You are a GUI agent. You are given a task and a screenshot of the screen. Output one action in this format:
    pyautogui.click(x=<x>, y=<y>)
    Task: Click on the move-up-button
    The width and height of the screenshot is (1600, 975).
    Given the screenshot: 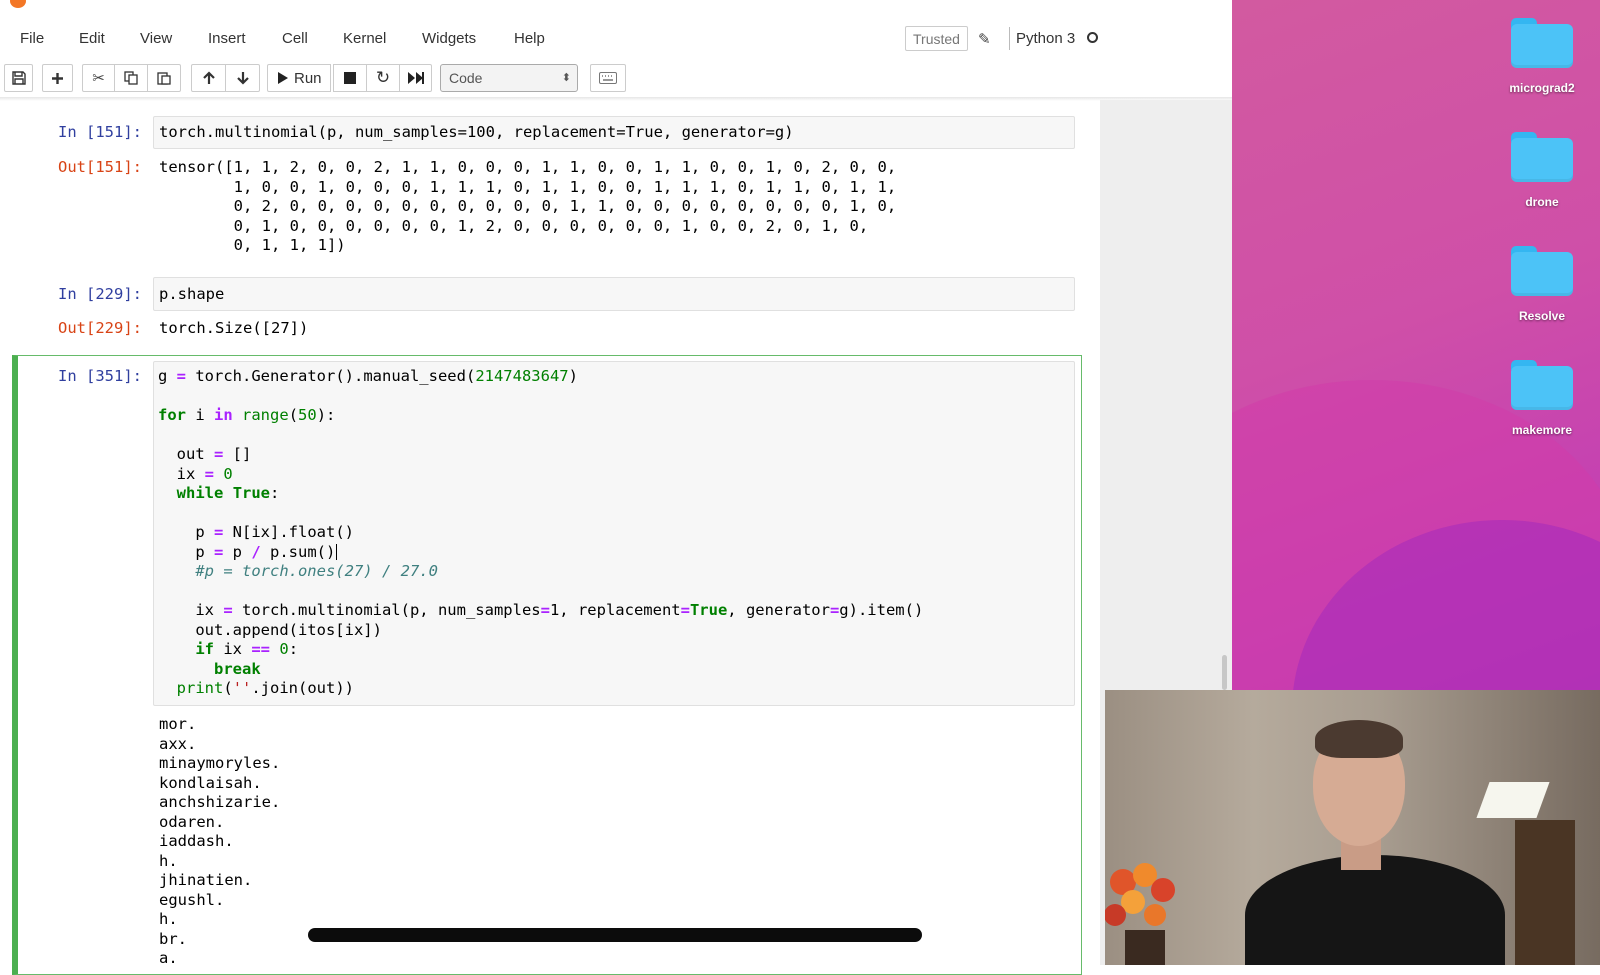 What is the action you would take?
    pyautogui.click(x=208, y=78)
    